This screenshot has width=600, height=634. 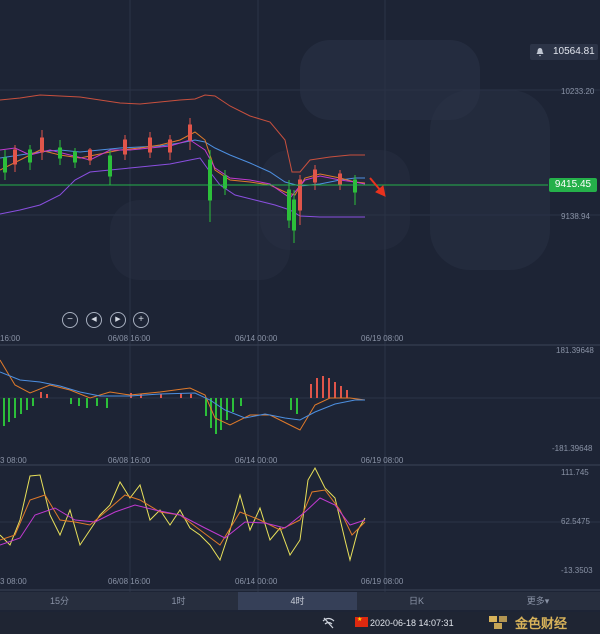 What do you see at coordinates (361, 622) in the screenshot?
I see `china-flag-icon: ★` at bounding box center [361, 622].